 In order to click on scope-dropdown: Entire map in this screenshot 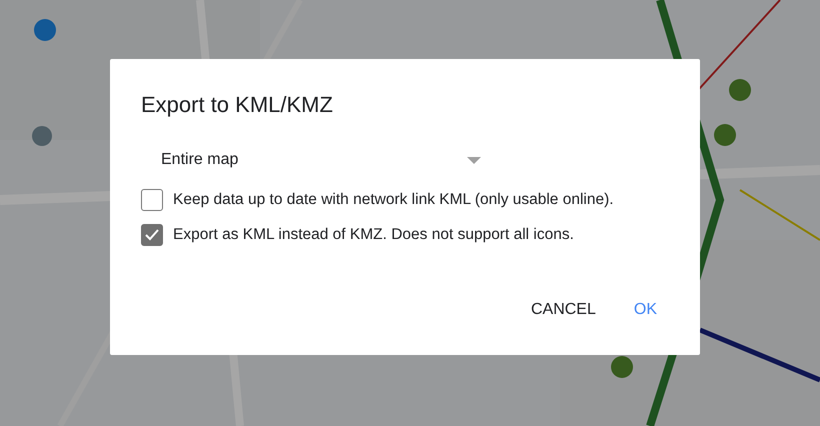, I will do `click(321, 160)`.